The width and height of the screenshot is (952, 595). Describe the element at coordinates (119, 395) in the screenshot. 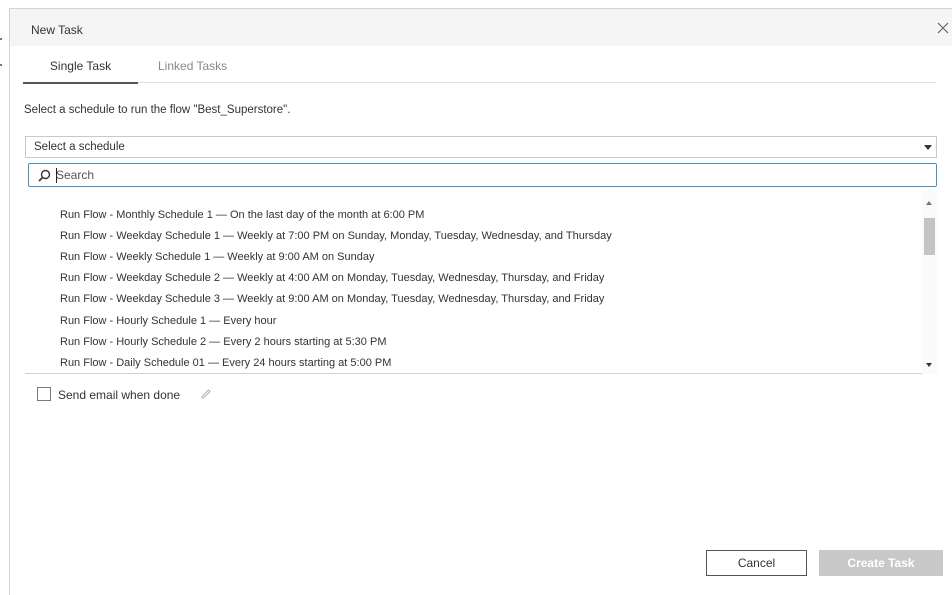

I see `send-email-label: Send email when done` at that location.